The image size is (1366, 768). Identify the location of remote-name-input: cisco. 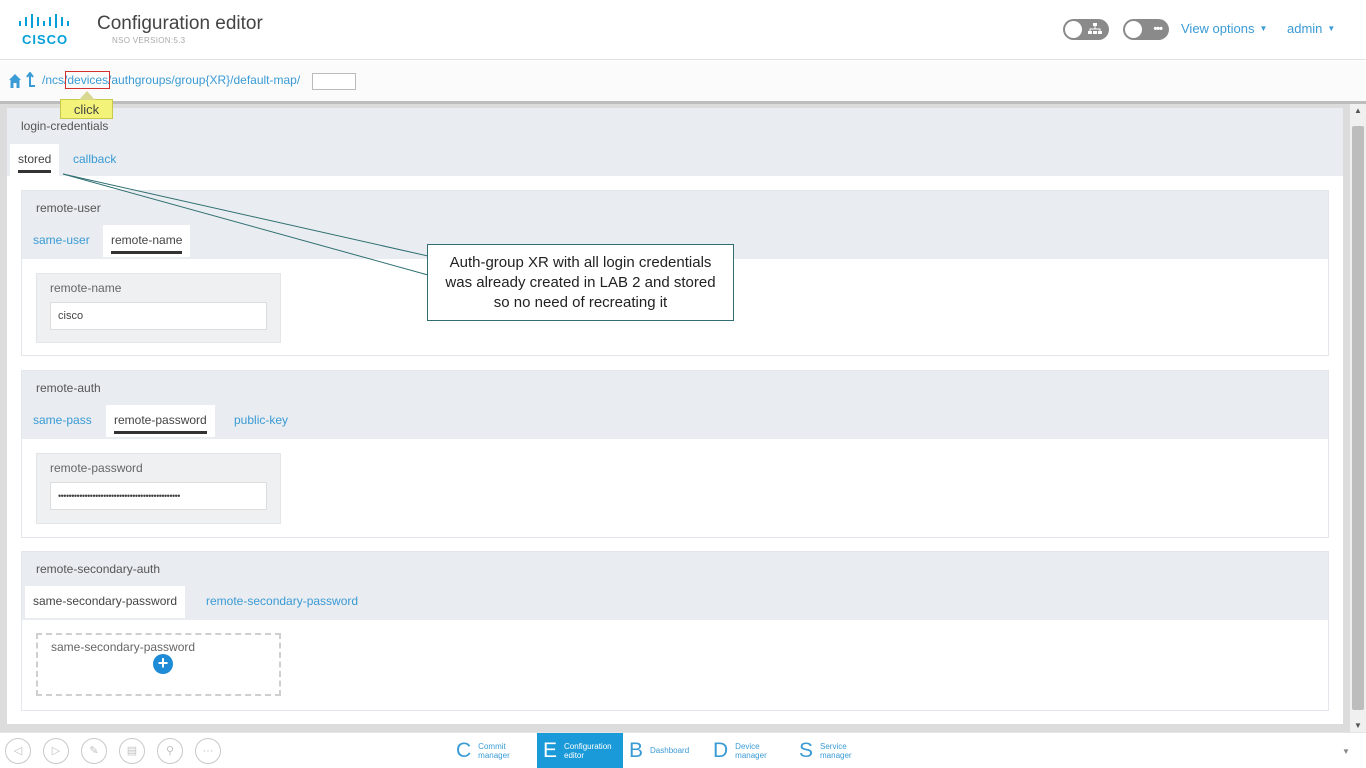
(158, 316).